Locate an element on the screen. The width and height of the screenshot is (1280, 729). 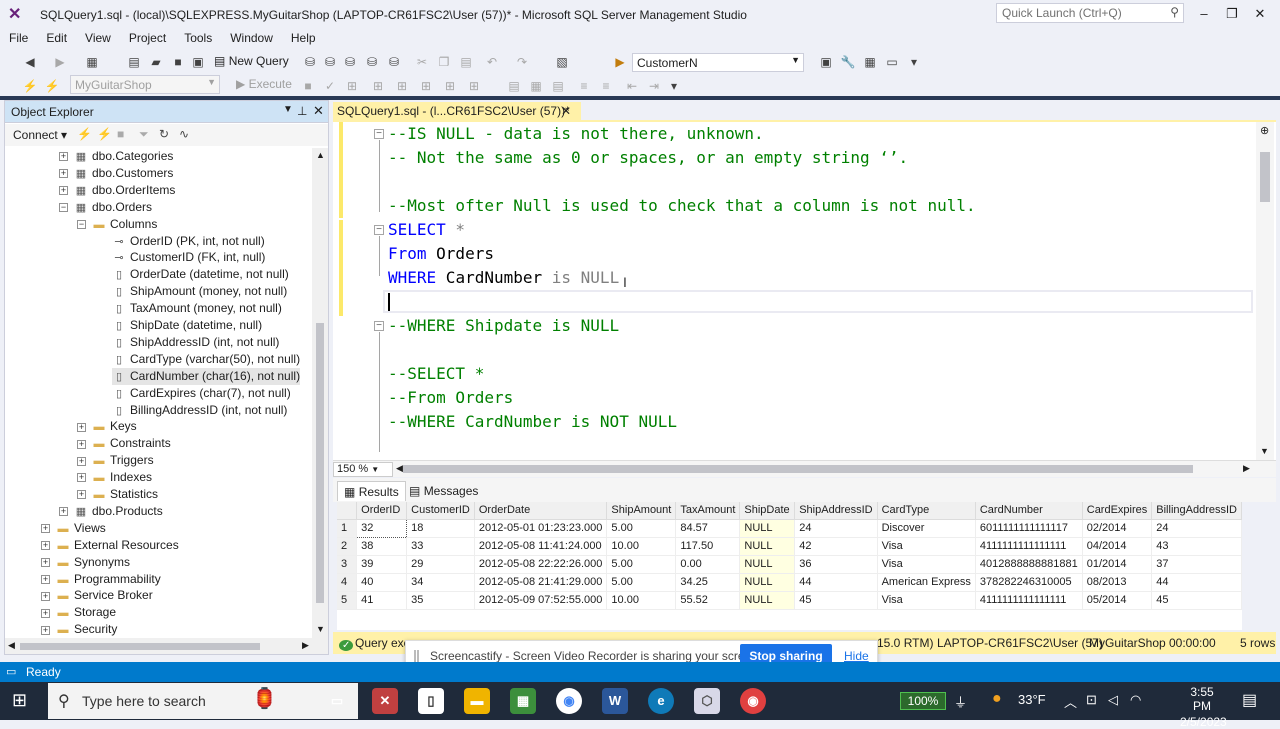
results-text-icon: ▤ is located at coordinates (514, 86).